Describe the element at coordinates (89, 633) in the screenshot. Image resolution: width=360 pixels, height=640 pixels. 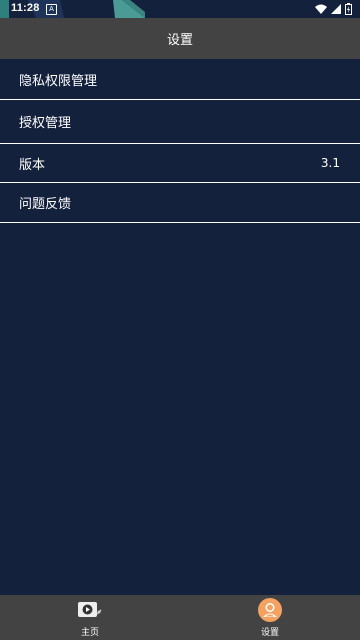
I see `nav-label-home: 主页` at that location.